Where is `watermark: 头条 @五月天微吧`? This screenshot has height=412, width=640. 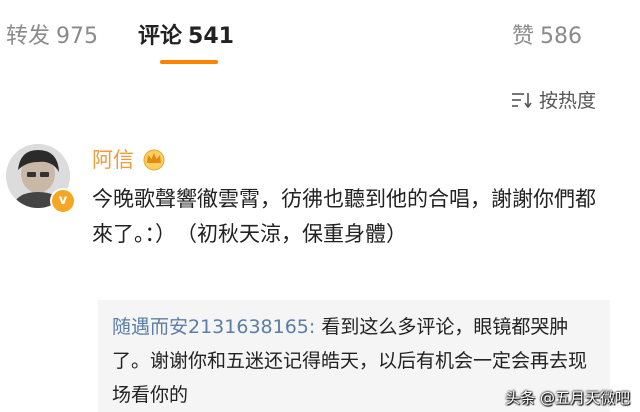
watermark: 头条 @五月天微吧 is located at coordinates (567, 398).